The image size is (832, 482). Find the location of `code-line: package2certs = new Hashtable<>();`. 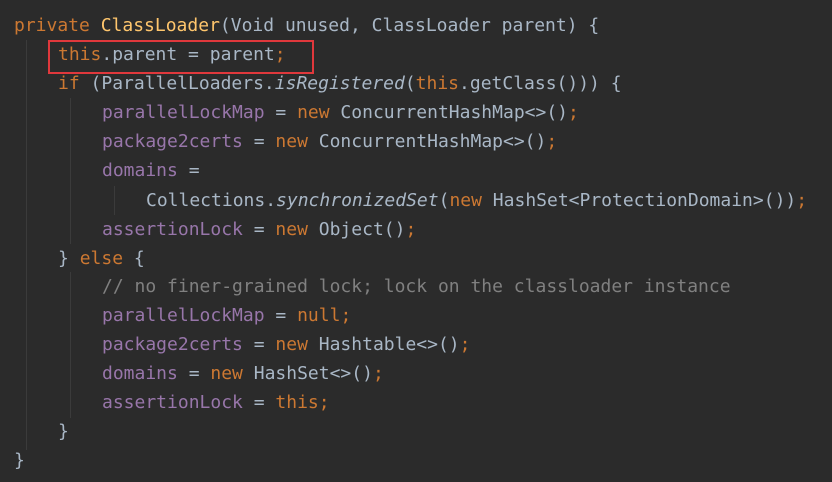

code-line: package2certs = new Hashtable<>(); is located at coordinates (286, 344).